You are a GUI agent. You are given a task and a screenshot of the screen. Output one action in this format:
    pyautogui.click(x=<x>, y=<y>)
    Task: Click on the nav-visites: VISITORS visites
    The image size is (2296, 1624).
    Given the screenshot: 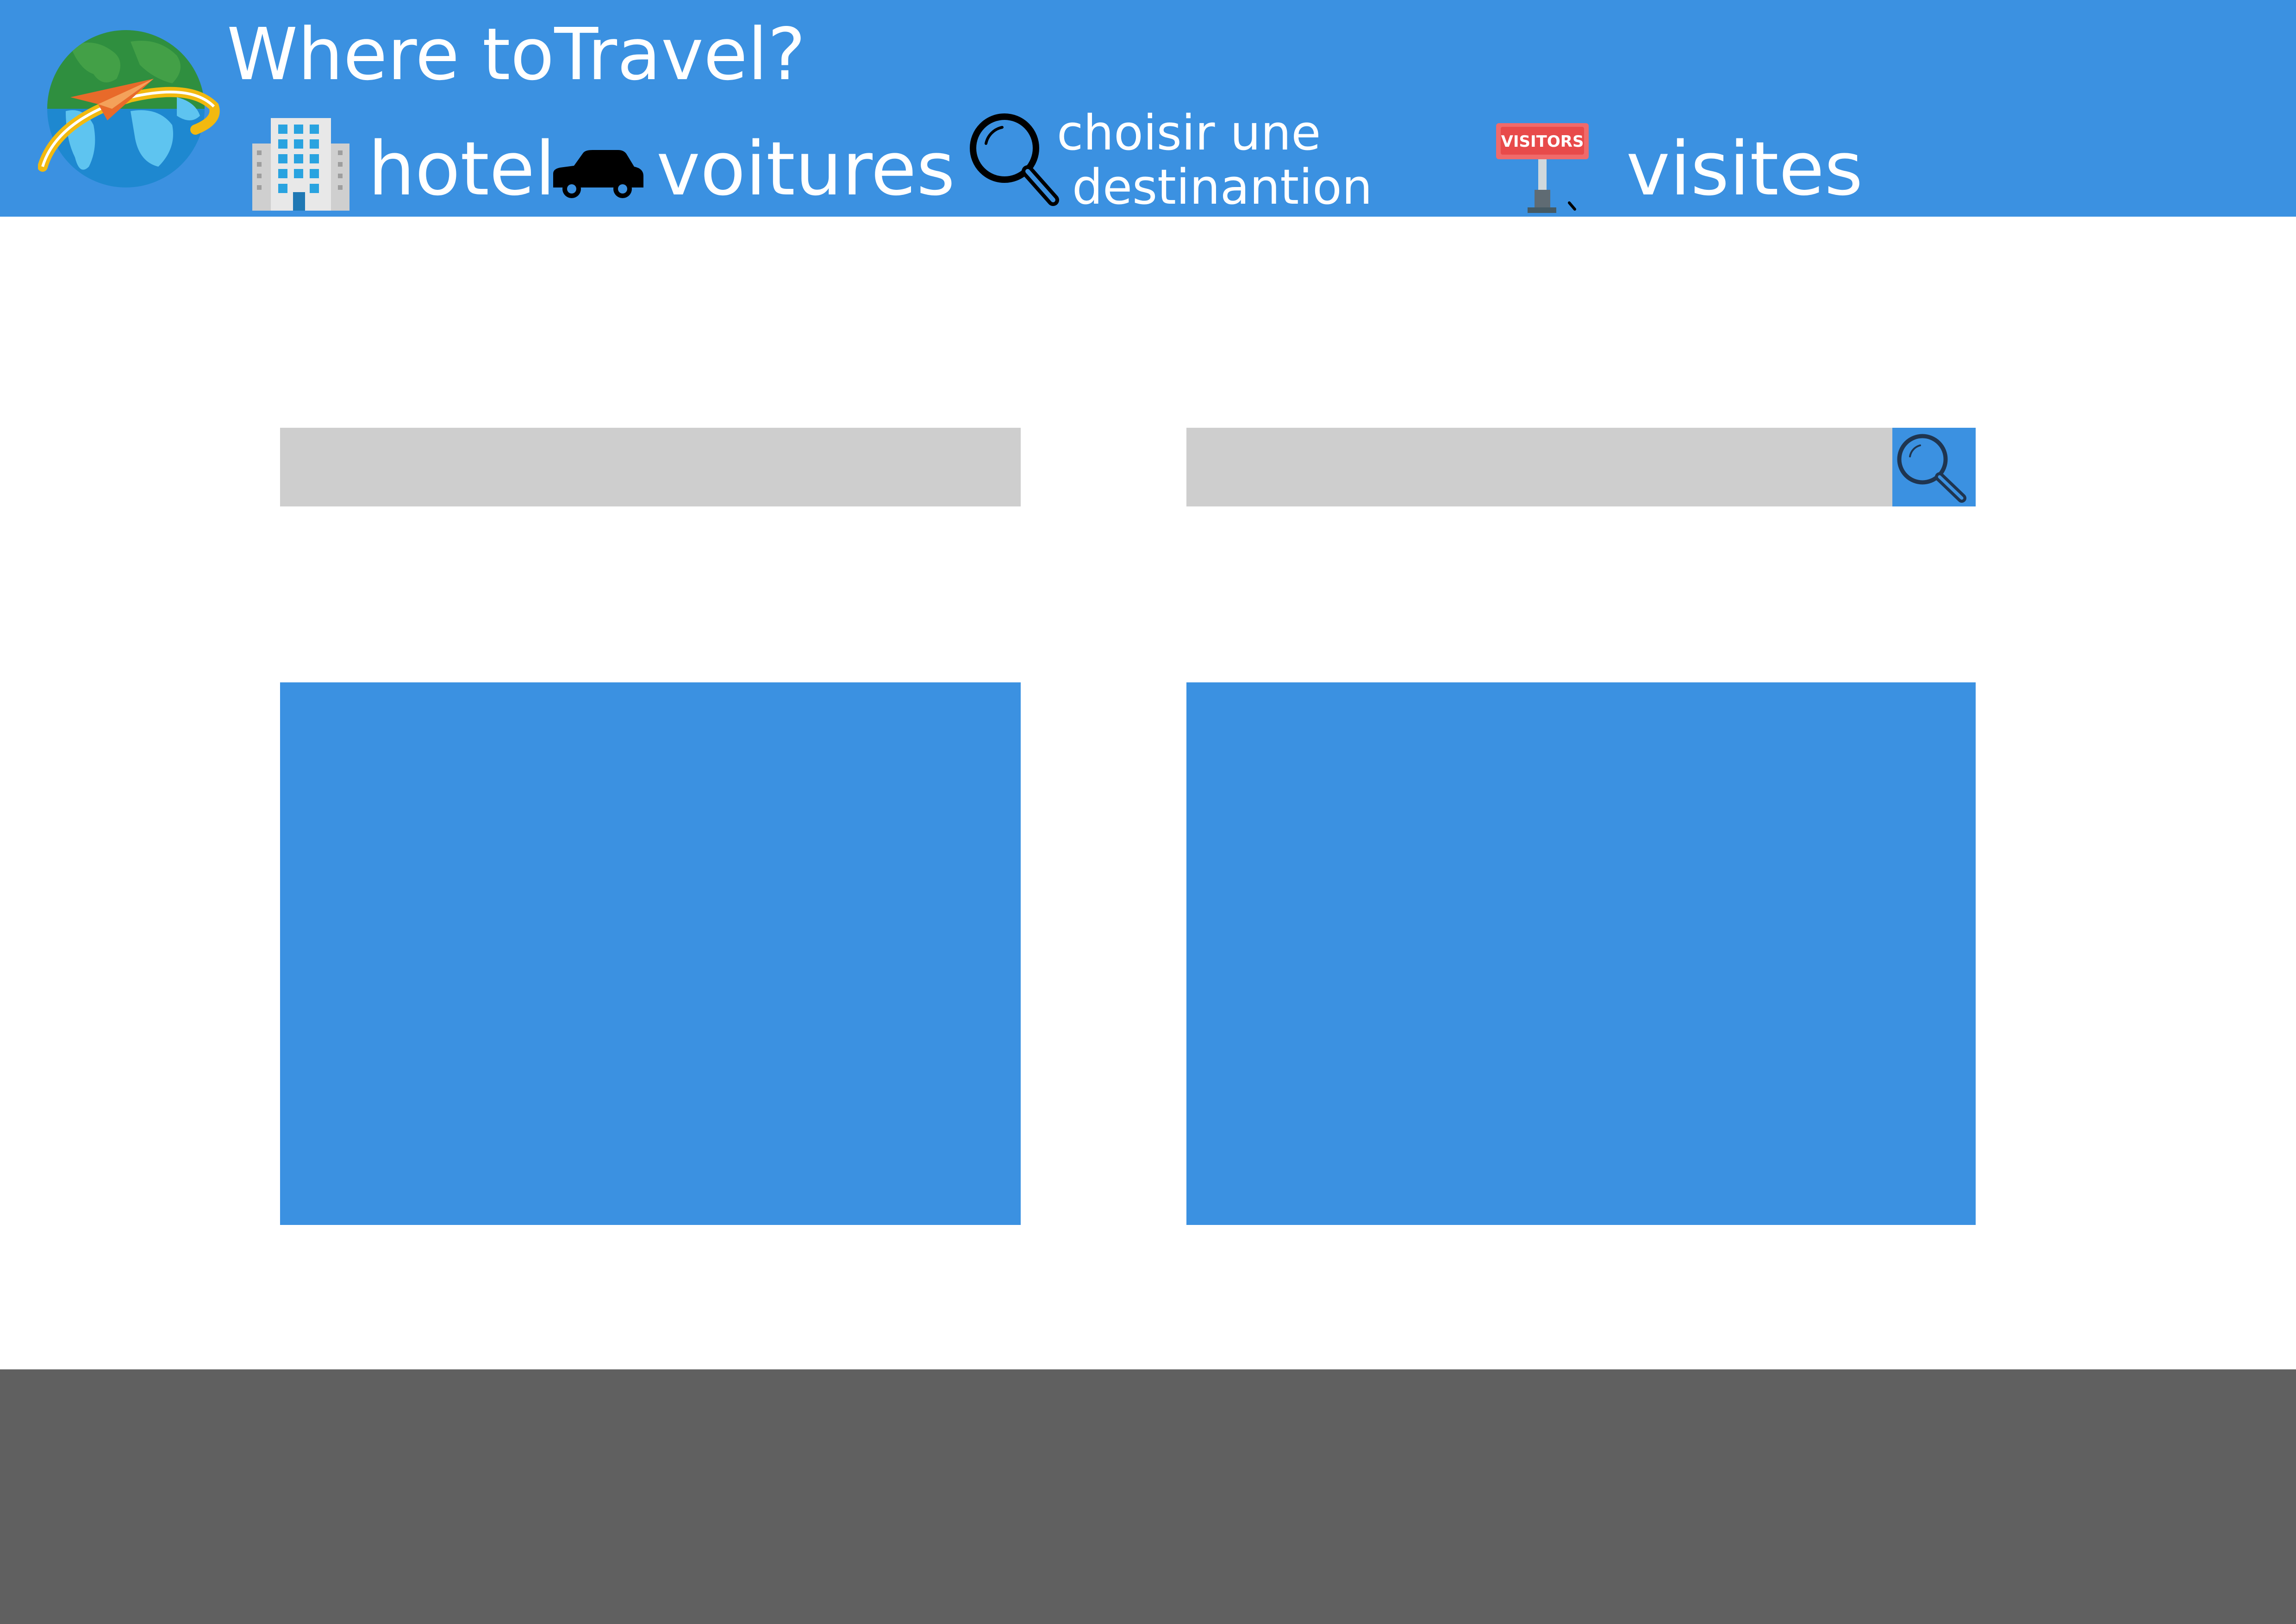 What is the action you would take?
    pyautogui.click(x=1679, y=168)
    